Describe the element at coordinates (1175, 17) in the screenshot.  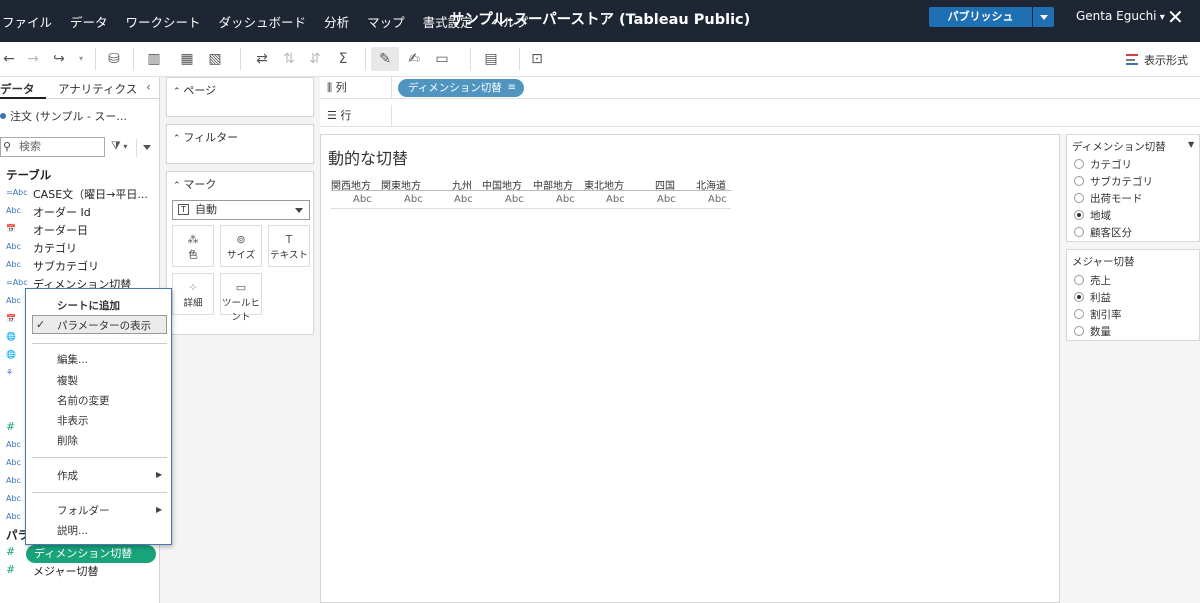
I see `close-icon: ✕` at that location.